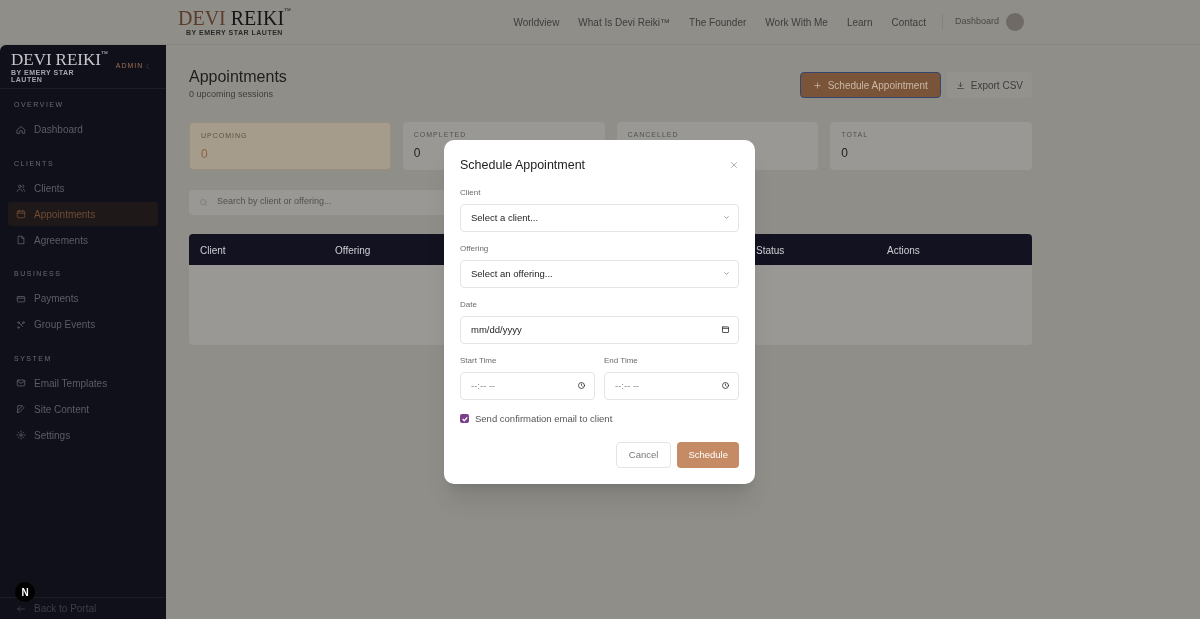  What do you see at coordinates (238, 77) in the screenshot?
I see `page-title: Appointments` at bounding box center [238, 77].